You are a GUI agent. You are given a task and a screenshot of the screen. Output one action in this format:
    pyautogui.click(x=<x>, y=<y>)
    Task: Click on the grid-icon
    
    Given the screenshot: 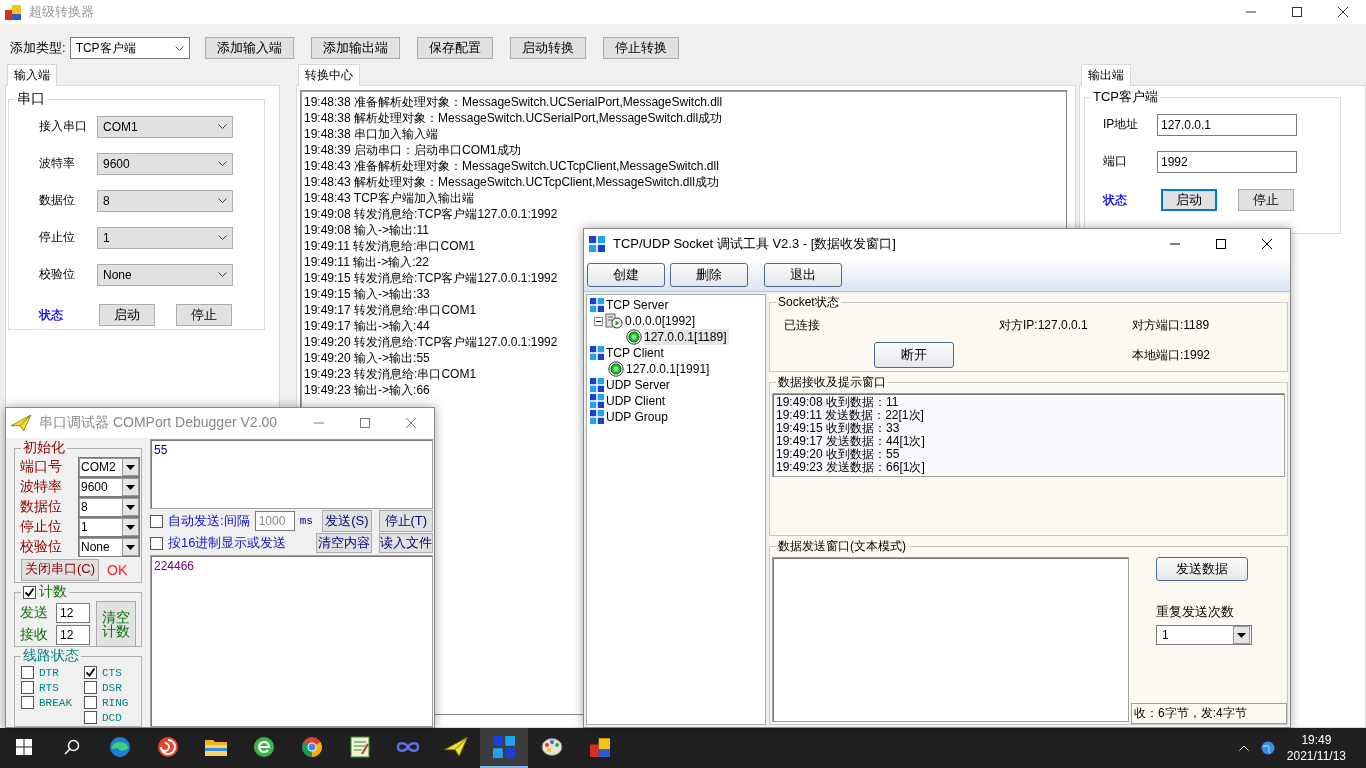 What is the action you would take?
    pyautogui.click(x=504, y=747)
    